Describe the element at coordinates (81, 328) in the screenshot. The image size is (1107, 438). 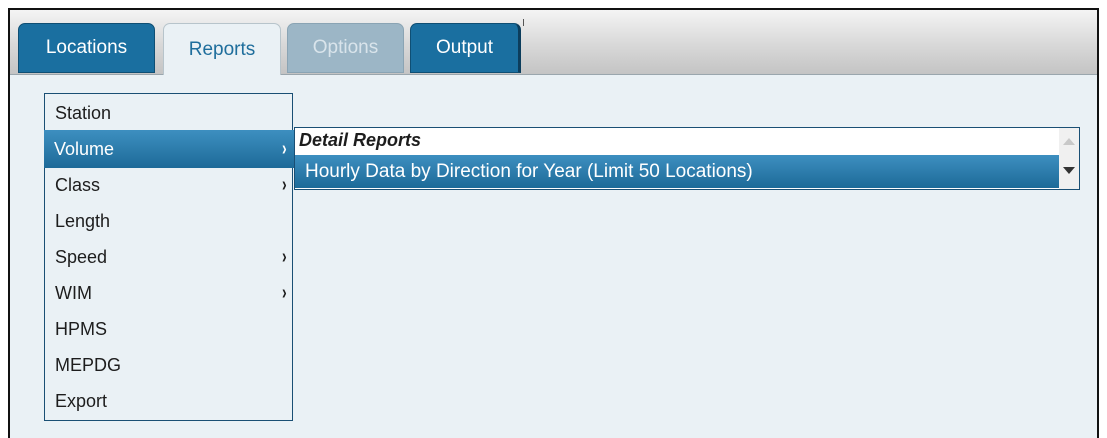
I see `menu-item-label: HPMS` at that location.